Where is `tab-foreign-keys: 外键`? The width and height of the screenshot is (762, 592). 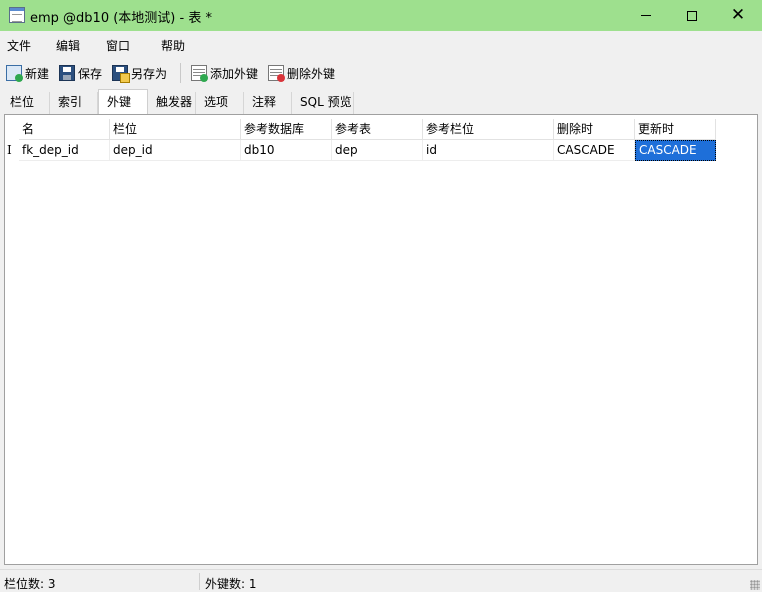
tab-foreign-keys: 外键 is located at coordinates (123, 102).